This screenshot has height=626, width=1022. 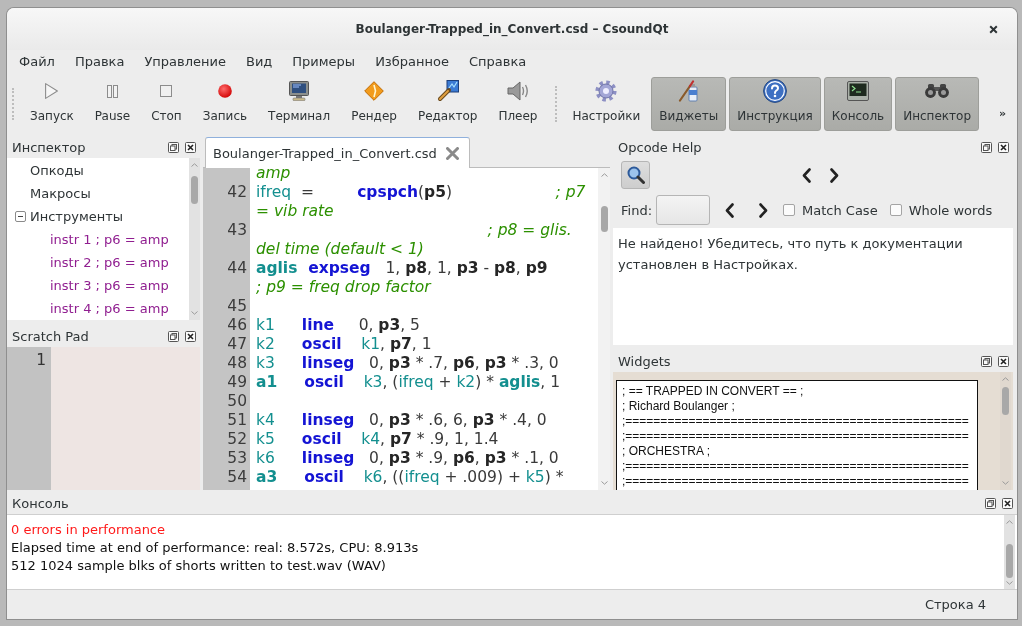 I want to click on code-line: amp, so click(x=273, y=175).